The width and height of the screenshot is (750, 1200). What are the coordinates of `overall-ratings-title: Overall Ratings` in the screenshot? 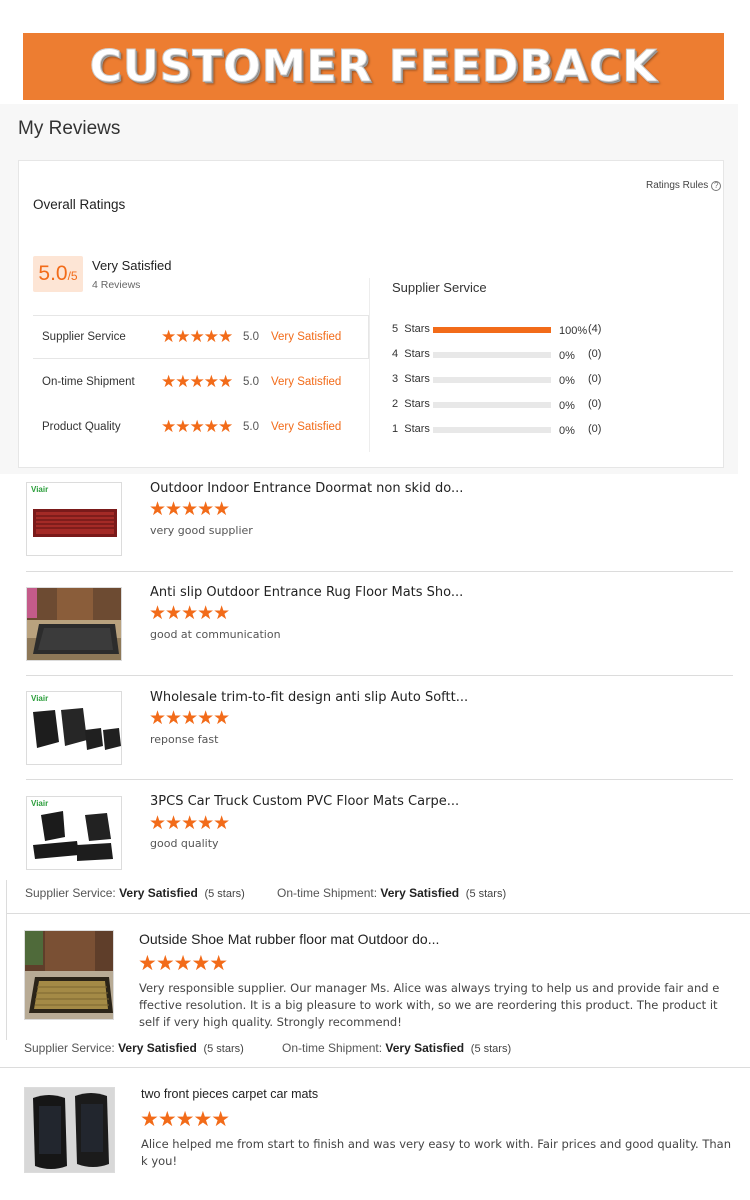 It's located at (79, 204).